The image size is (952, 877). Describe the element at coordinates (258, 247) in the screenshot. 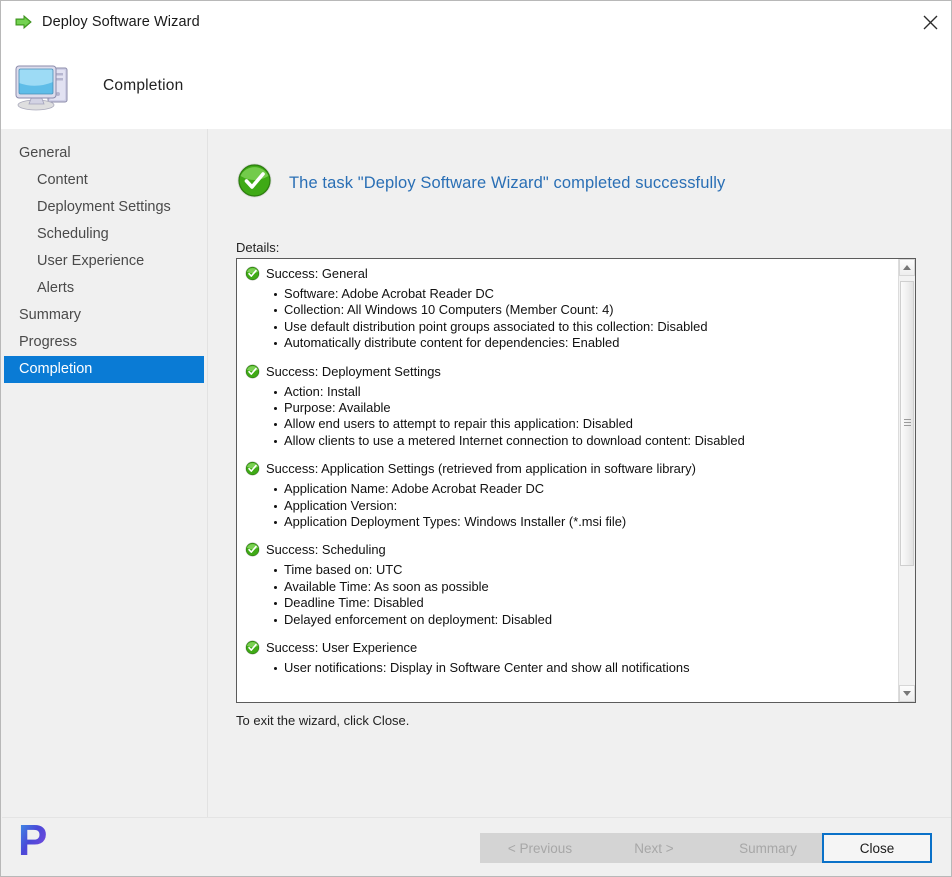

I see `details-label: Details:` at that location.